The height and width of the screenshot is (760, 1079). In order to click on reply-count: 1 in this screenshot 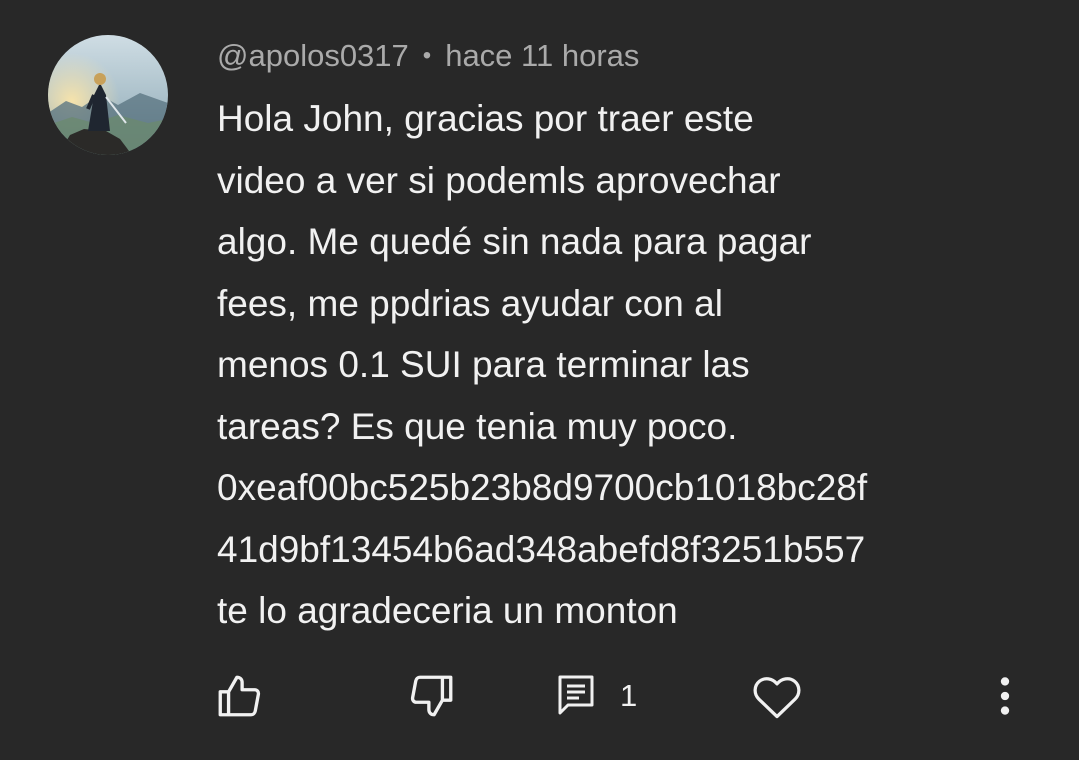, I will do `click(629, 695)`.